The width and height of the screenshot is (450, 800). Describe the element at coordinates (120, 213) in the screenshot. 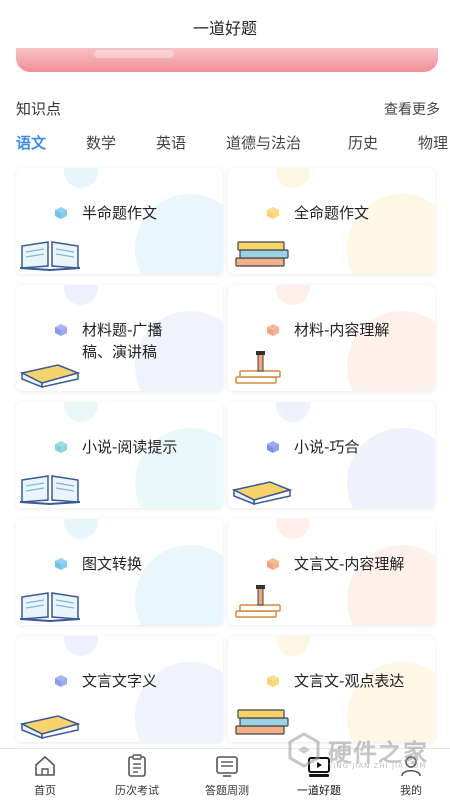

I see `topic-label: 半命题作文` at that location.